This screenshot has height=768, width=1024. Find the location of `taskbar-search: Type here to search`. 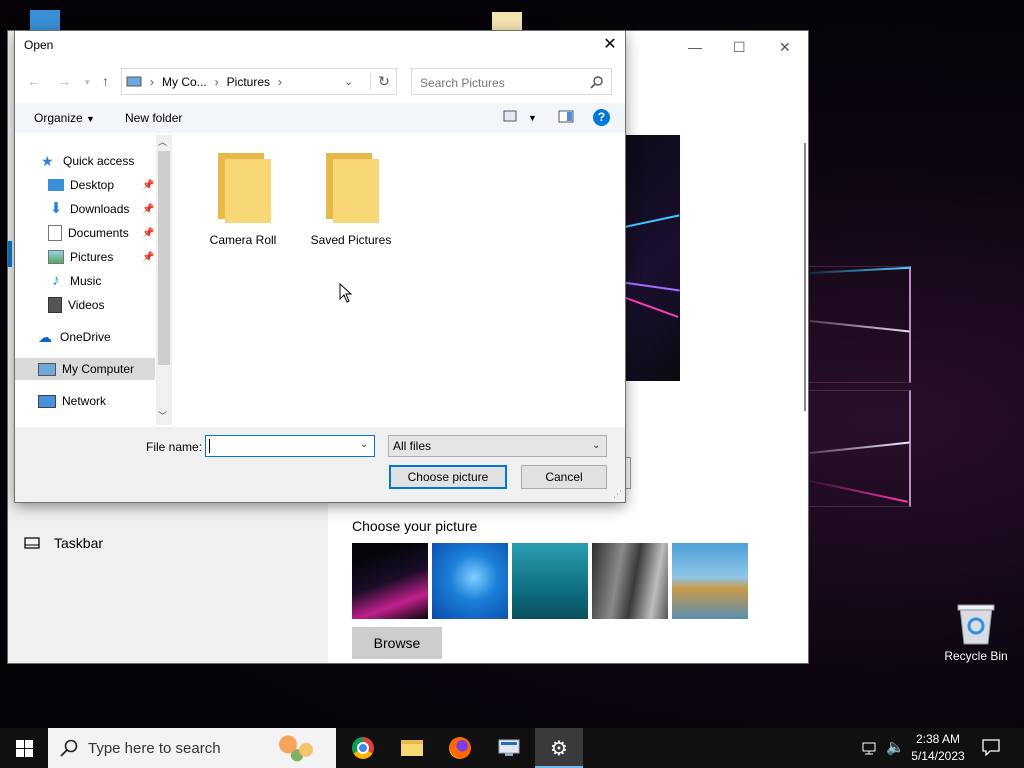

taskbar-search: Type here to search is located at coordinates (192, 748).